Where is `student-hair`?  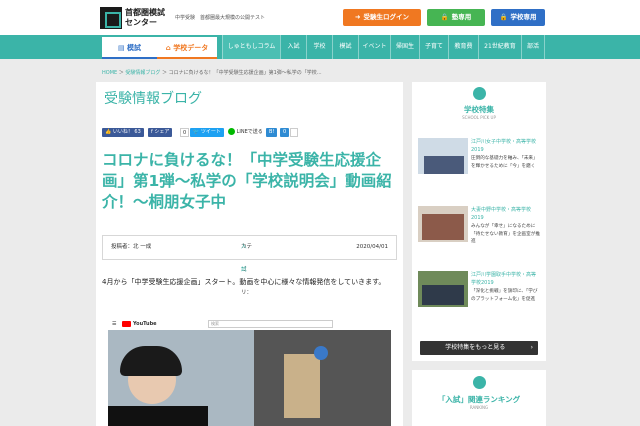
student-hair is located at coordinates (151, 361).